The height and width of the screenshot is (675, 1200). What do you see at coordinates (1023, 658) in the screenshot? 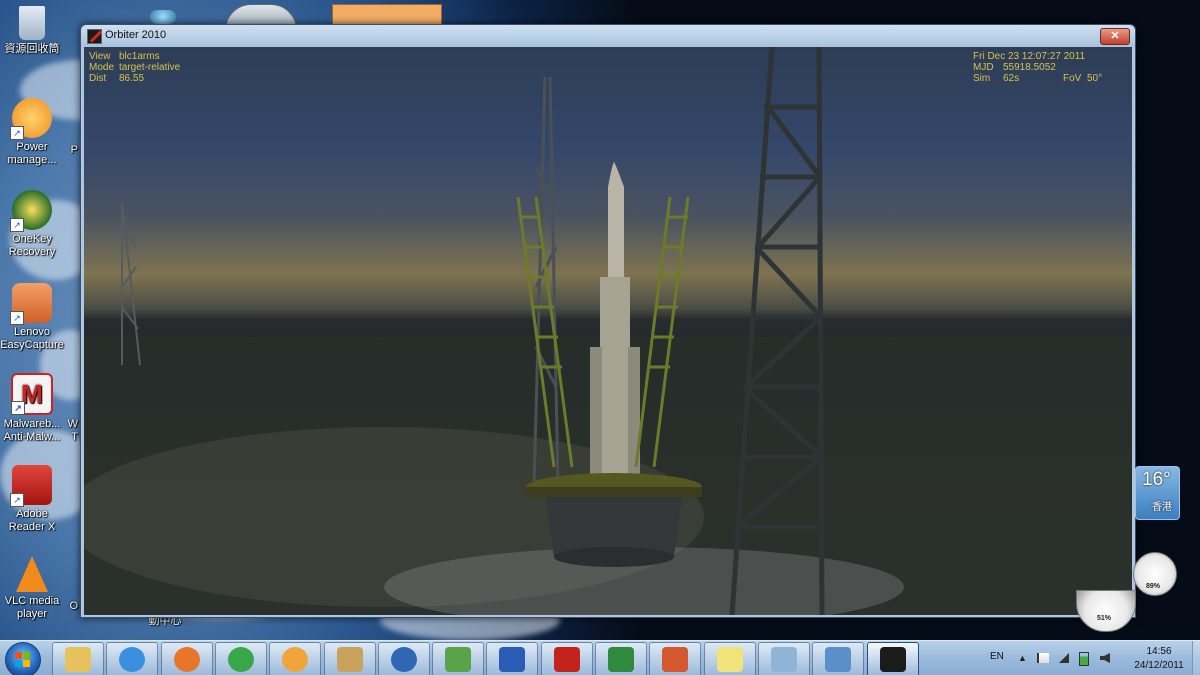
I see `show-hidden-icons-icon: ▲` at bounding box center [1023, 658].